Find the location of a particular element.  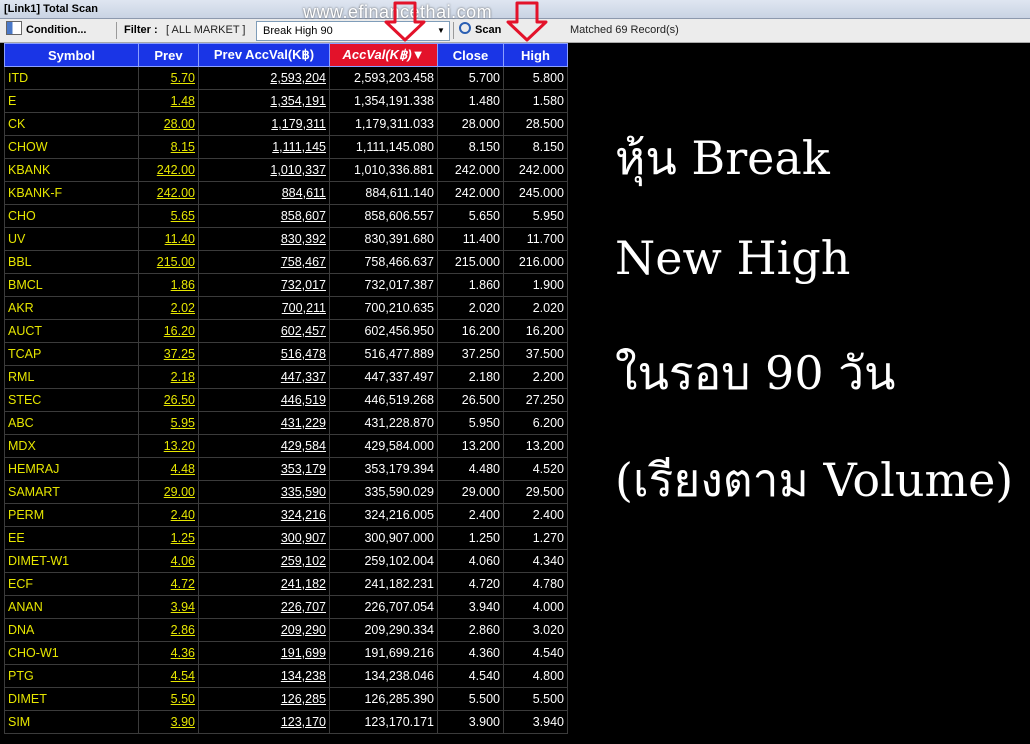

overlay-caption-line: (เรียงตาม Volume) is located at coordinates (814, 480).